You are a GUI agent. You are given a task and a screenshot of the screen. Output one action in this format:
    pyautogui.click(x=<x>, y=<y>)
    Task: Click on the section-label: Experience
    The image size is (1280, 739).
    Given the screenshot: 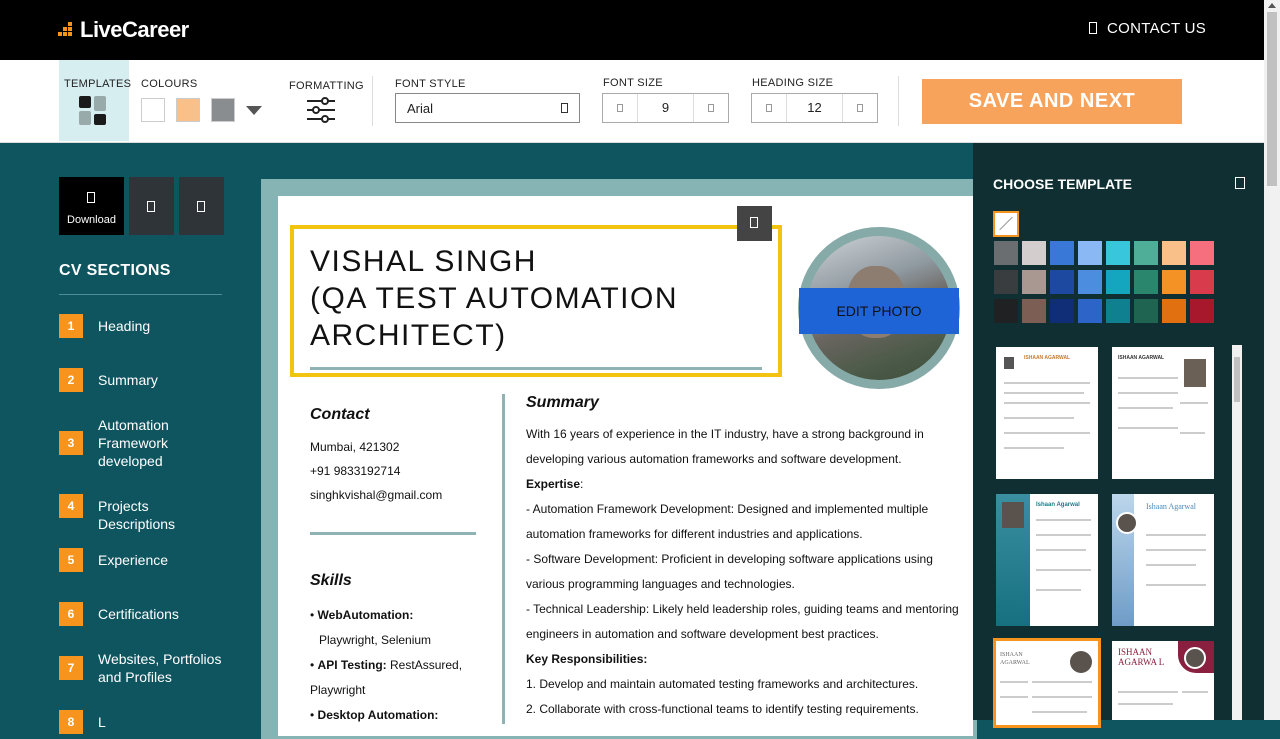 What is the action you would take?
    pyautogui.click(x=133, y=560)
    